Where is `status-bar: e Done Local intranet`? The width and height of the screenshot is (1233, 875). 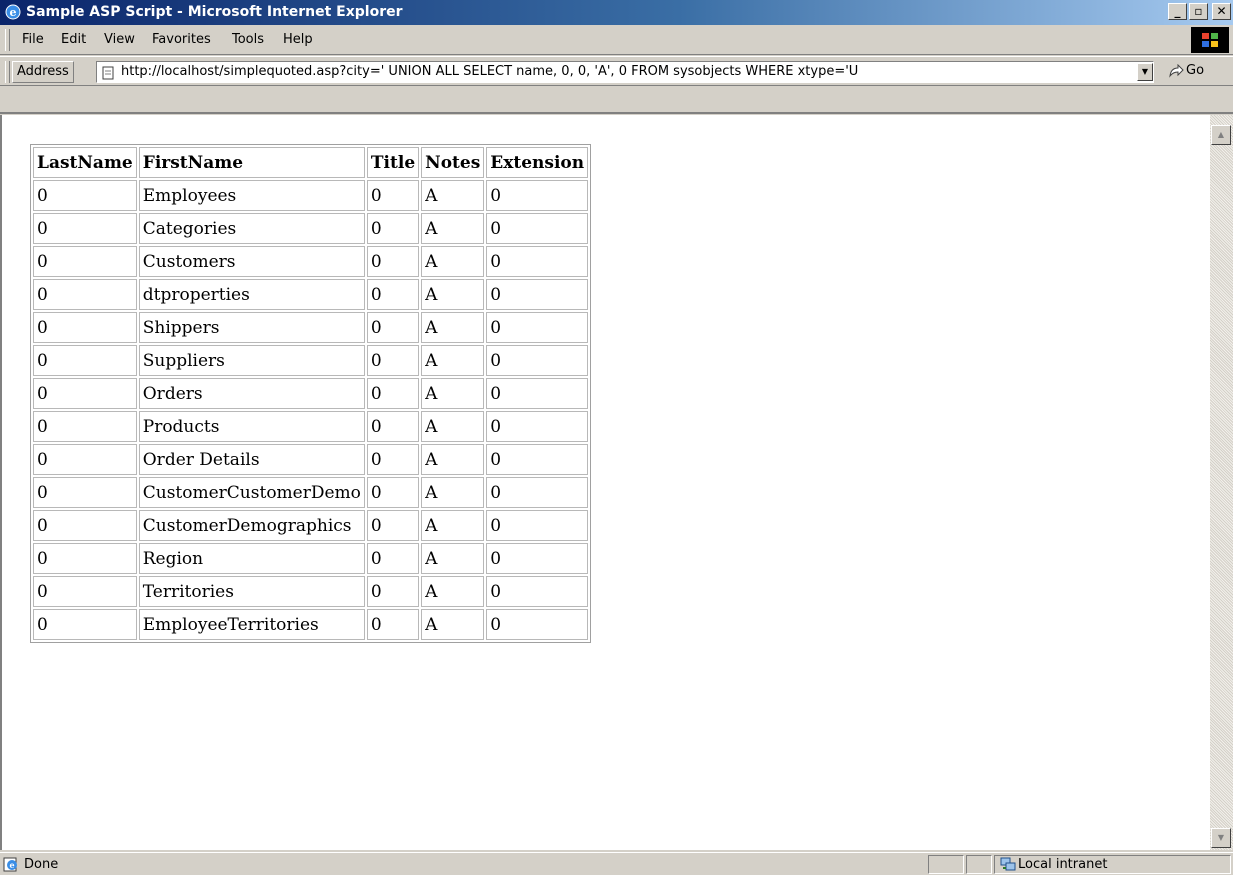
status-bar: e Done Local intranet is located at coordinates (616, 863).